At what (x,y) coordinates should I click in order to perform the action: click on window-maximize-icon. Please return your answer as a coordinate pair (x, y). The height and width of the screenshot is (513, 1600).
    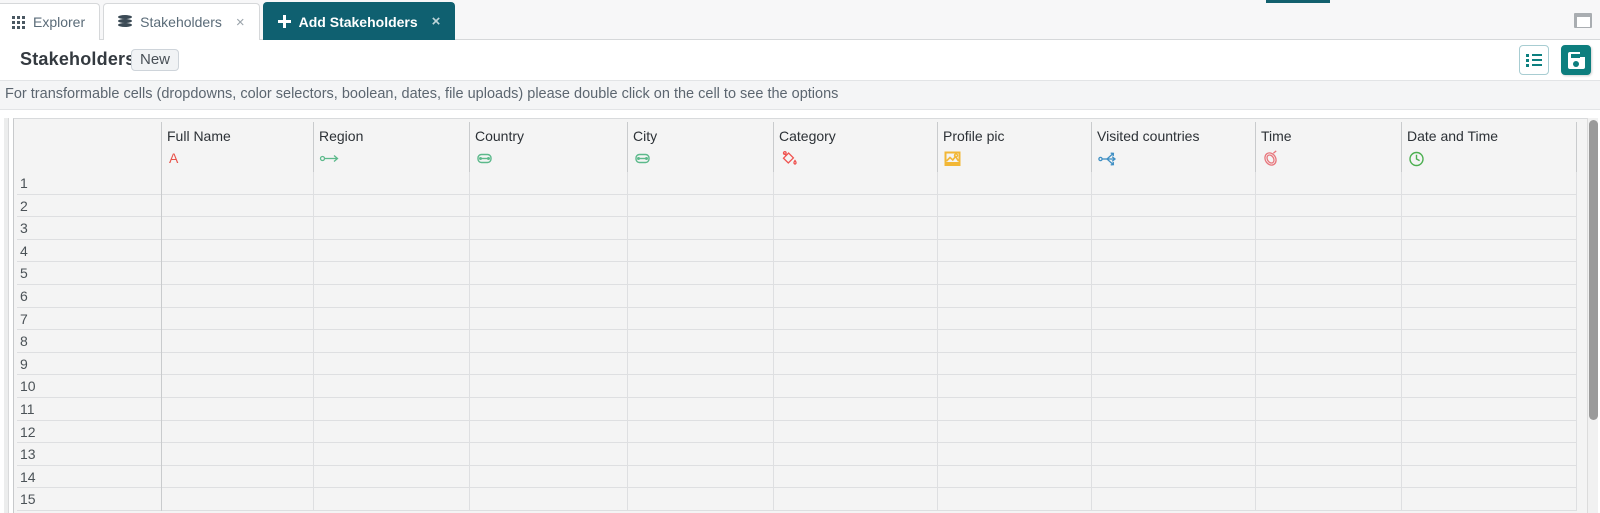
    Looking at the image, I should click on (1584, 21).